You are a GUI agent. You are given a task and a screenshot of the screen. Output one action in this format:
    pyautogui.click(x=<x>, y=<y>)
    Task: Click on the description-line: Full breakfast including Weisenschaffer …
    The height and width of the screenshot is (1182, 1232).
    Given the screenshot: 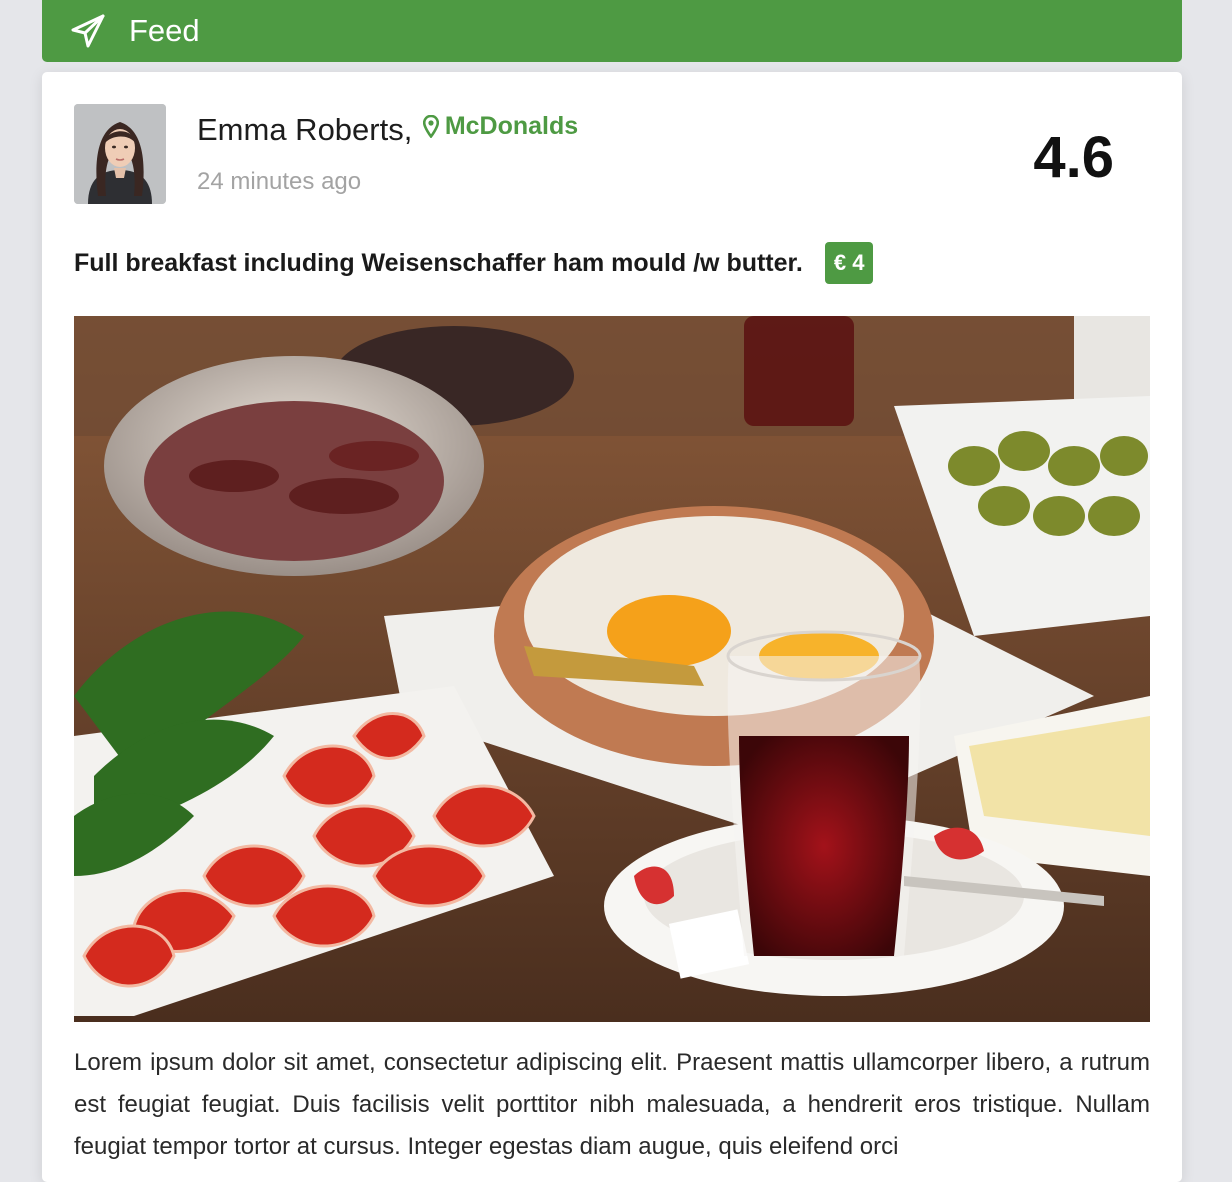 What is the action you would take?
    pyautogui.click(x=474, y=263)
    